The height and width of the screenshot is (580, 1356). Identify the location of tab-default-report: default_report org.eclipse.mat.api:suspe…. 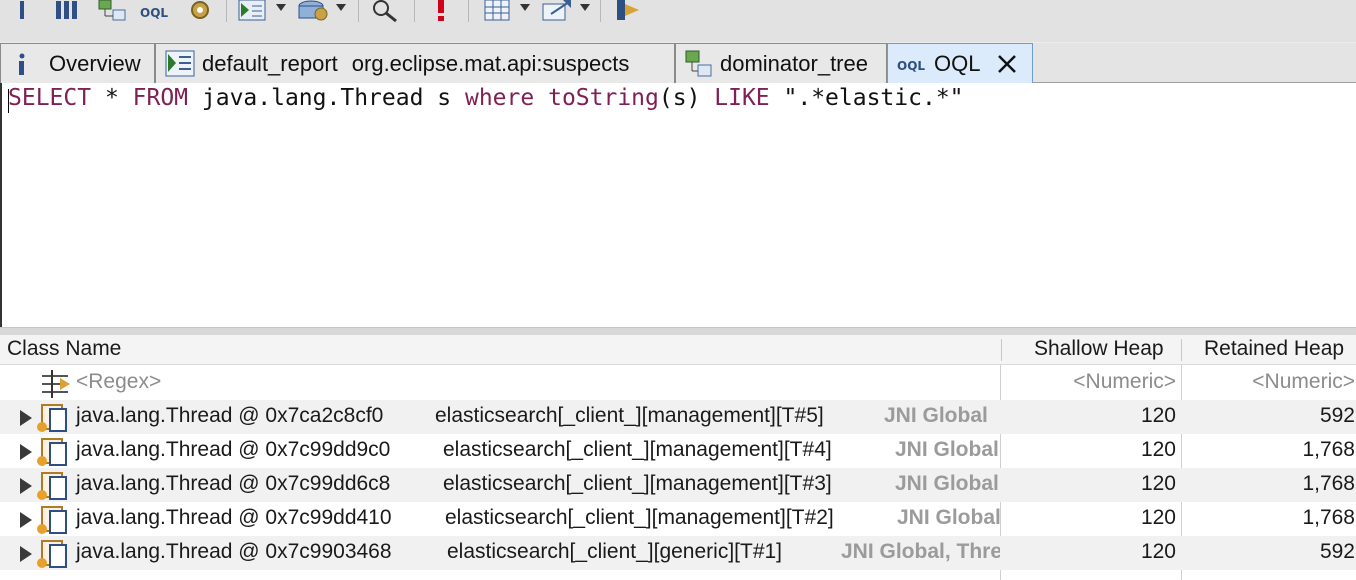
(415, 63).